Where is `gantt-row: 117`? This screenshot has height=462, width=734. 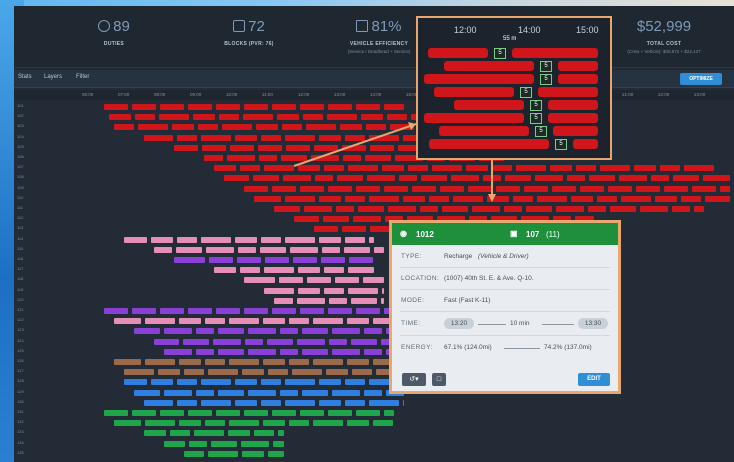 gantt-row: 117 is located at coordinates (374, 270).